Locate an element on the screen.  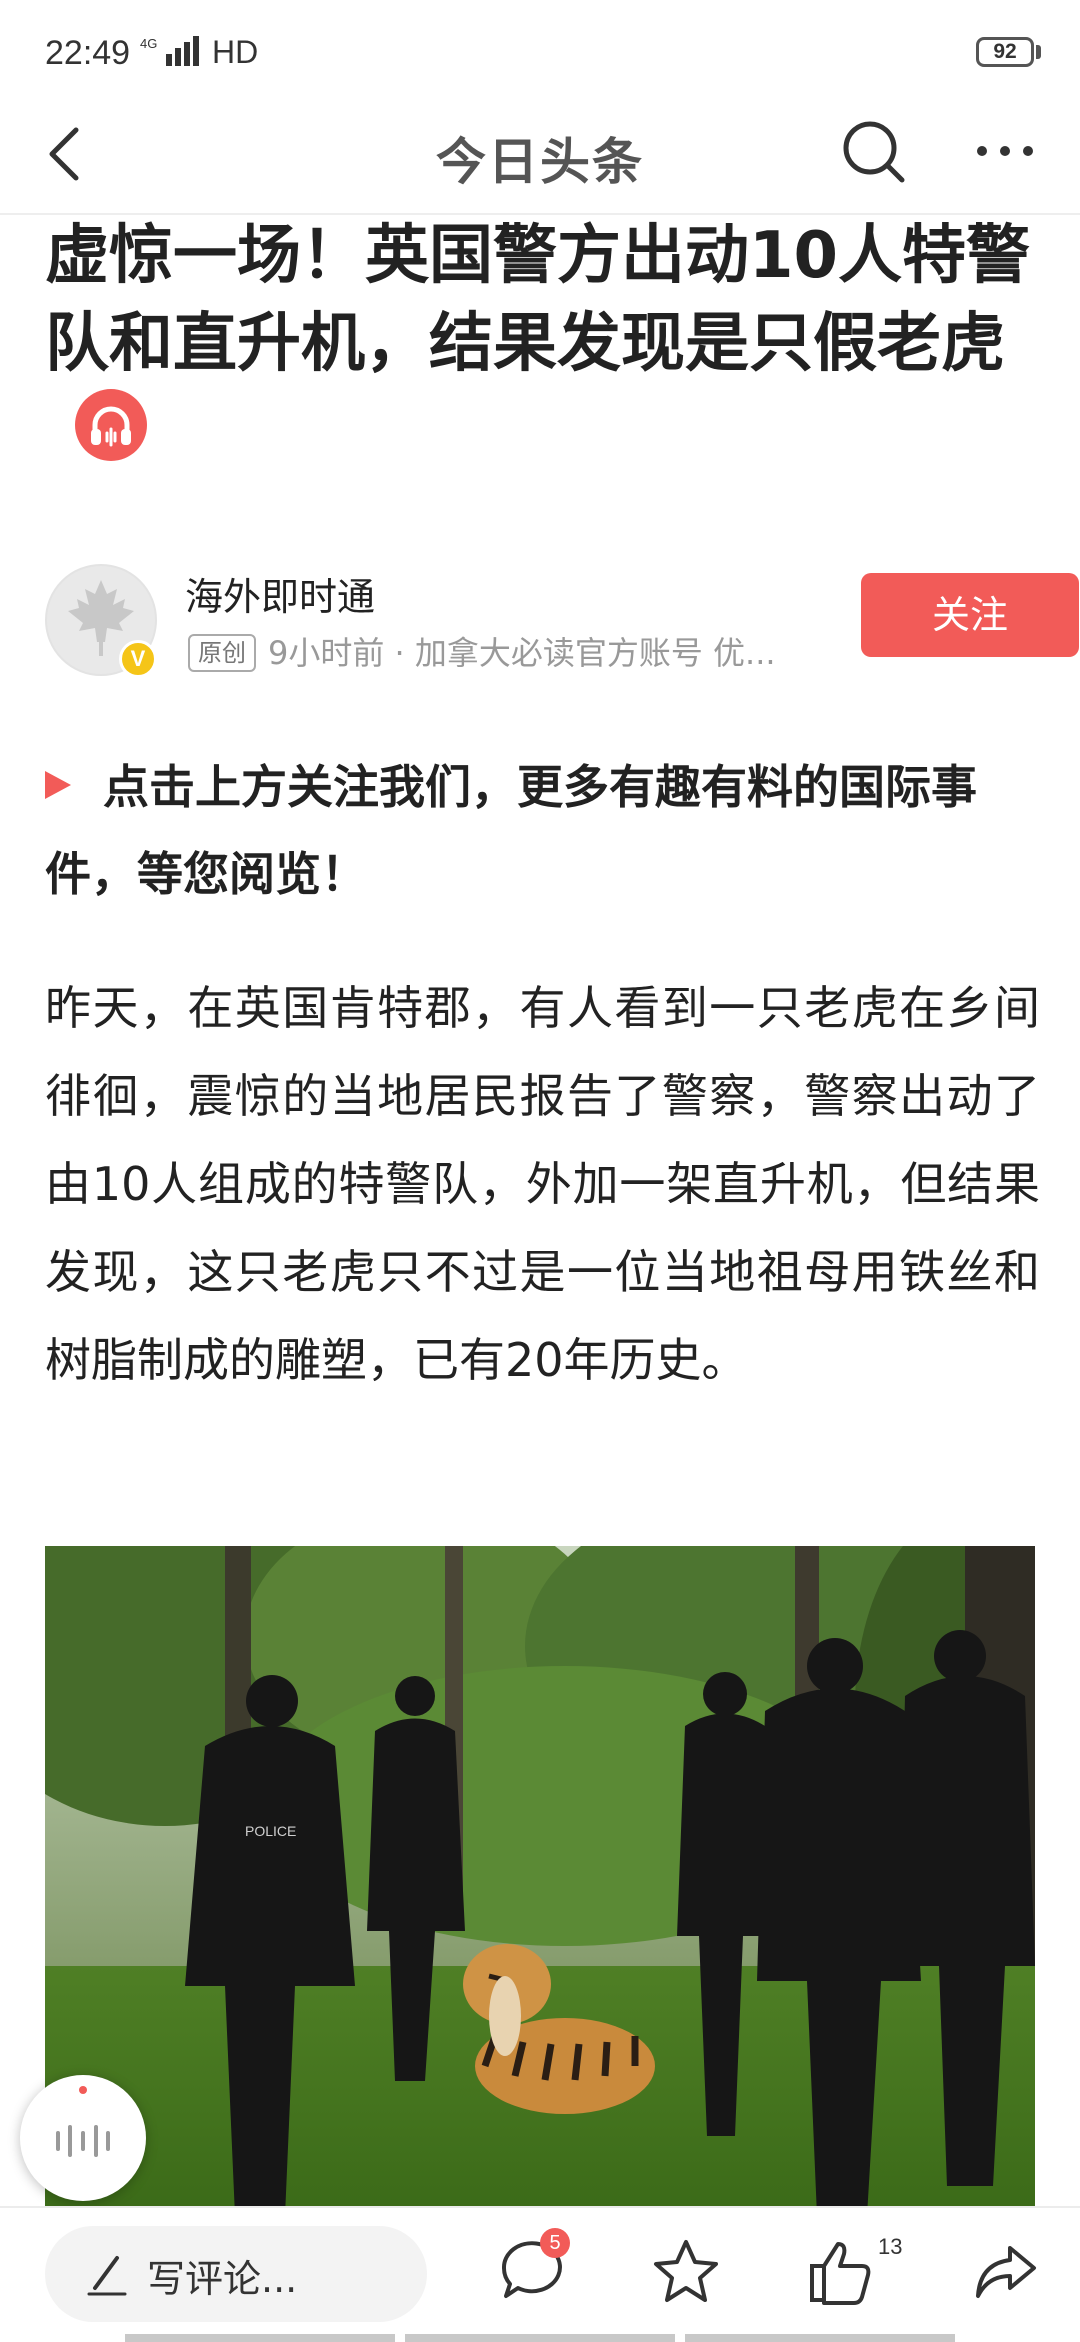
share-icon is located at coordinates (1006, 2272).